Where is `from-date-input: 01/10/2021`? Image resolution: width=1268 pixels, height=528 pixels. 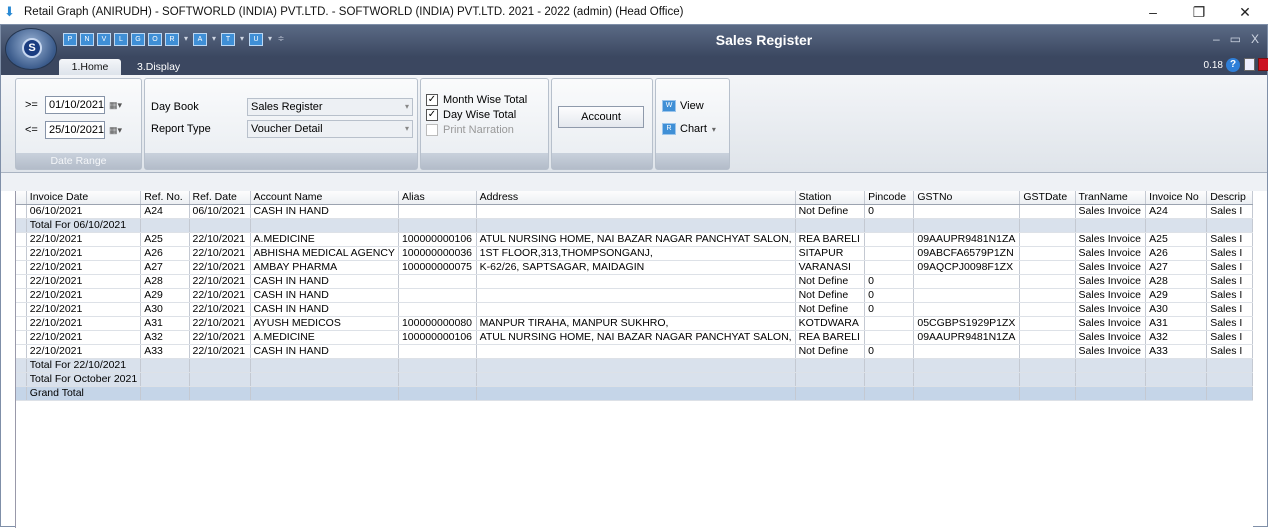
from-date-input: 01/10/2021 is located at coordinates (75, 105).